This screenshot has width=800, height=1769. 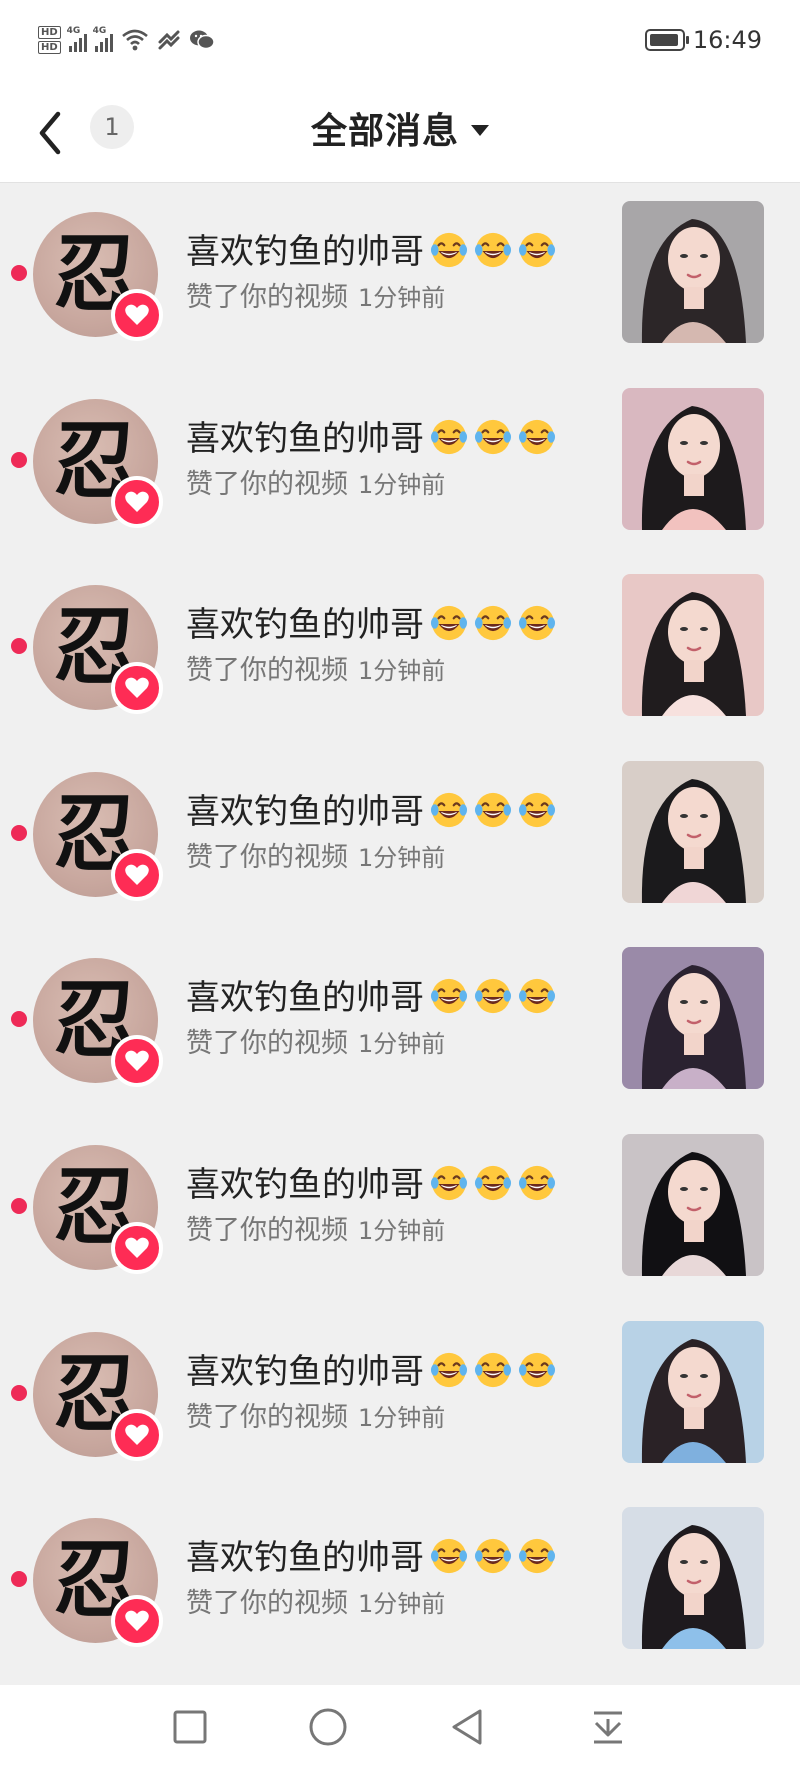 I want to click on back-triangle-icon, so click(x=467, y=1727).